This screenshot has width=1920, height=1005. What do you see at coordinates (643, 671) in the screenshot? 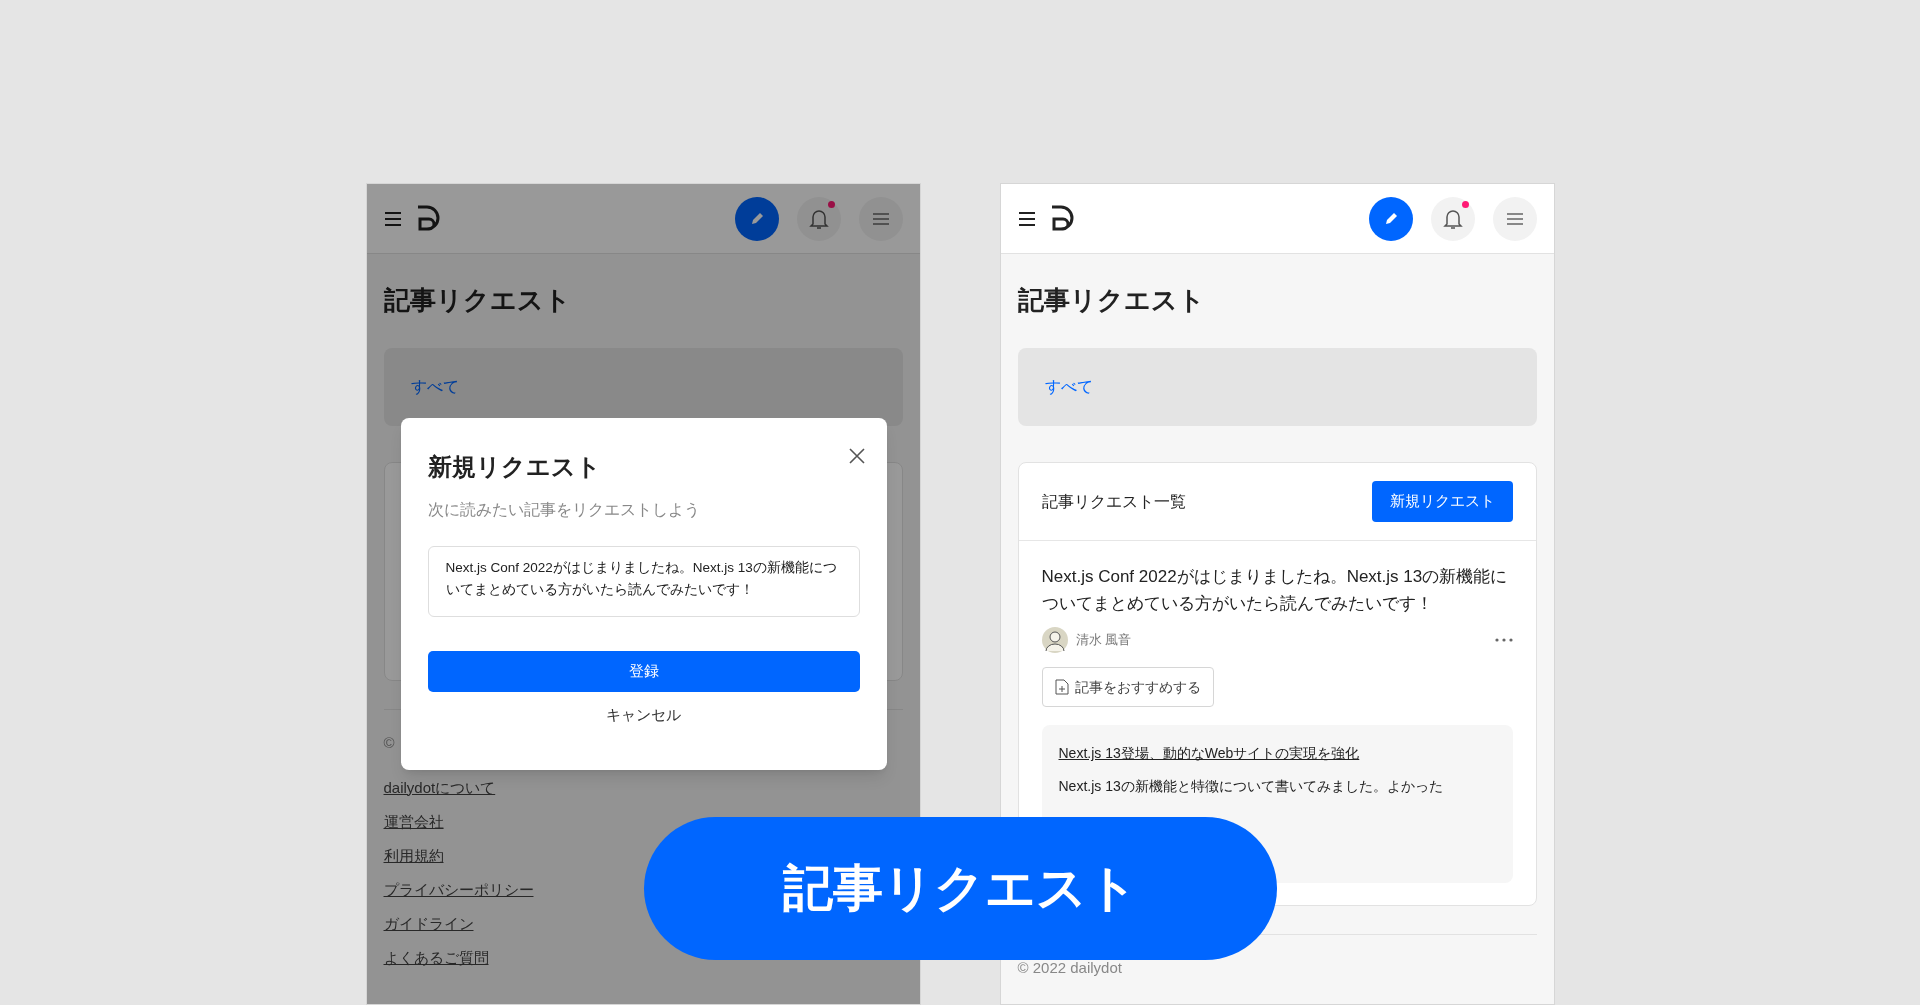
I see `submit-button: 登録` at bounding box center [643, 671].